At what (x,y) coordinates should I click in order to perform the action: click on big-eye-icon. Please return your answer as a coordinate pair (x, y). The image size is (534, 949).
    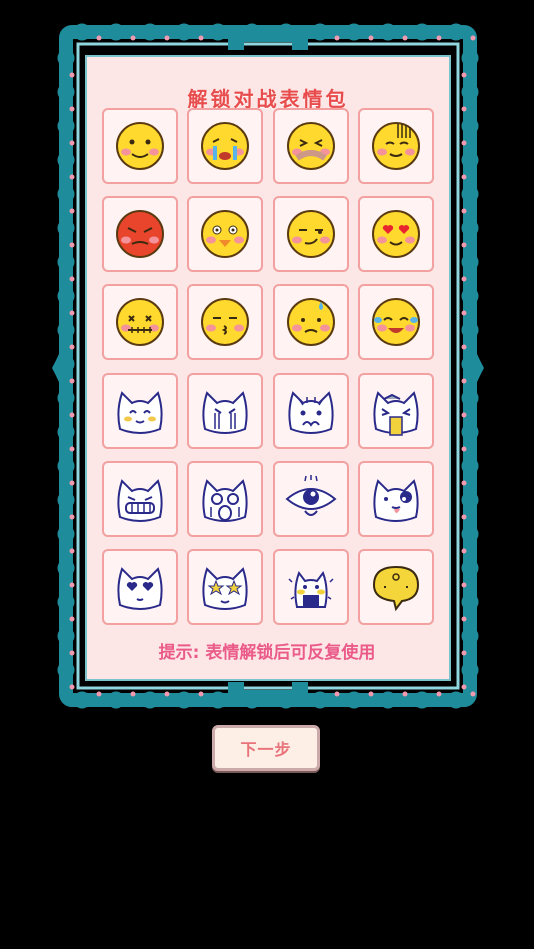
    Looking at the image, I should click on (311, 495).